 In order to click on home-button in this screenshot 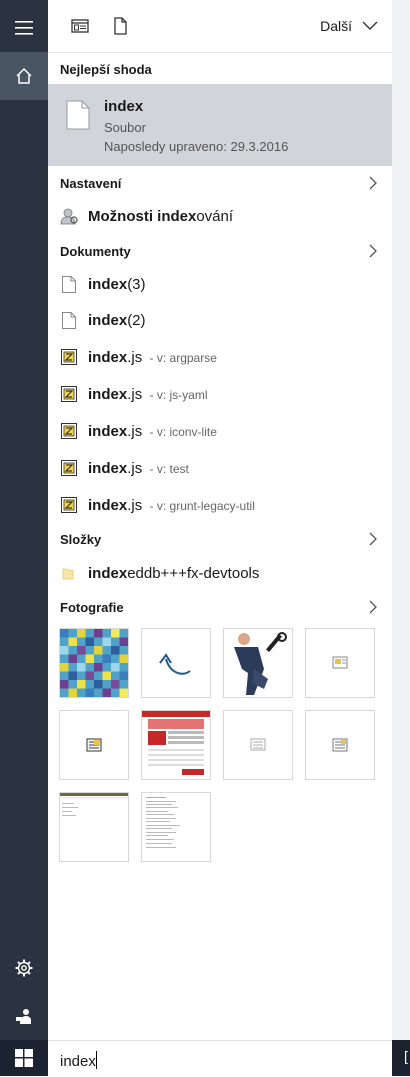, I will do `click(24, 76)`.